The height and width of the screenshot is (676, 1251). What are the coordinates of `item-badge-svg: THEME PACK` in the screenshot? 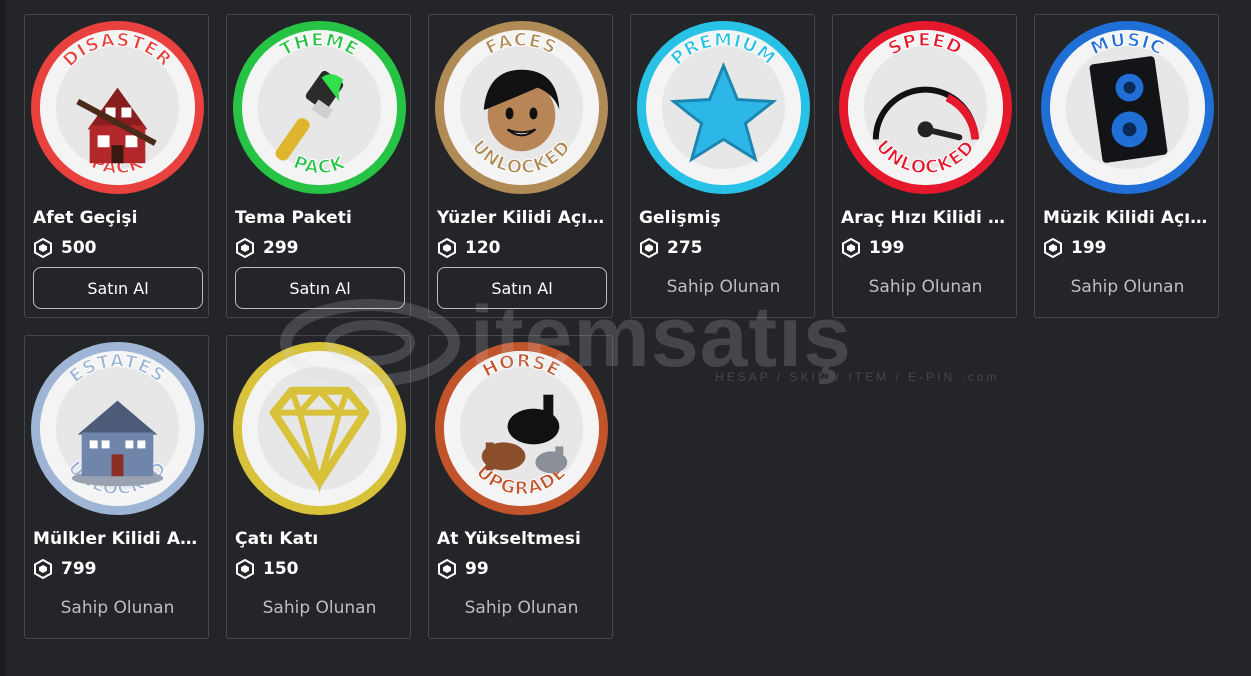 It's located at (319, 107).